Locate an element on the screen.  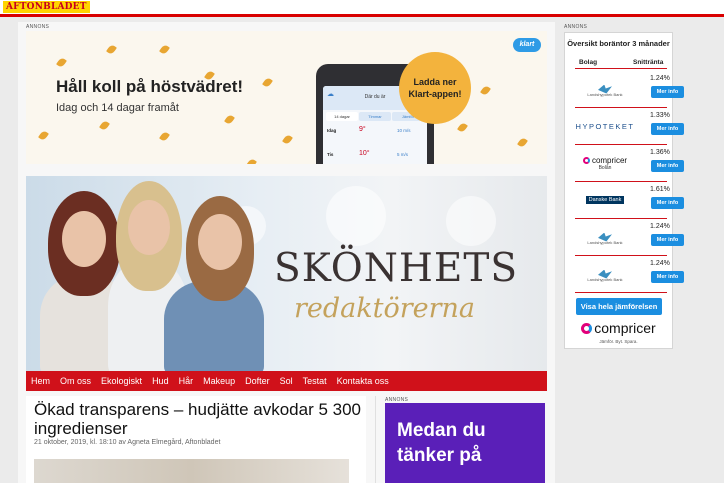
column-divider is located at coordinates (375, 439).